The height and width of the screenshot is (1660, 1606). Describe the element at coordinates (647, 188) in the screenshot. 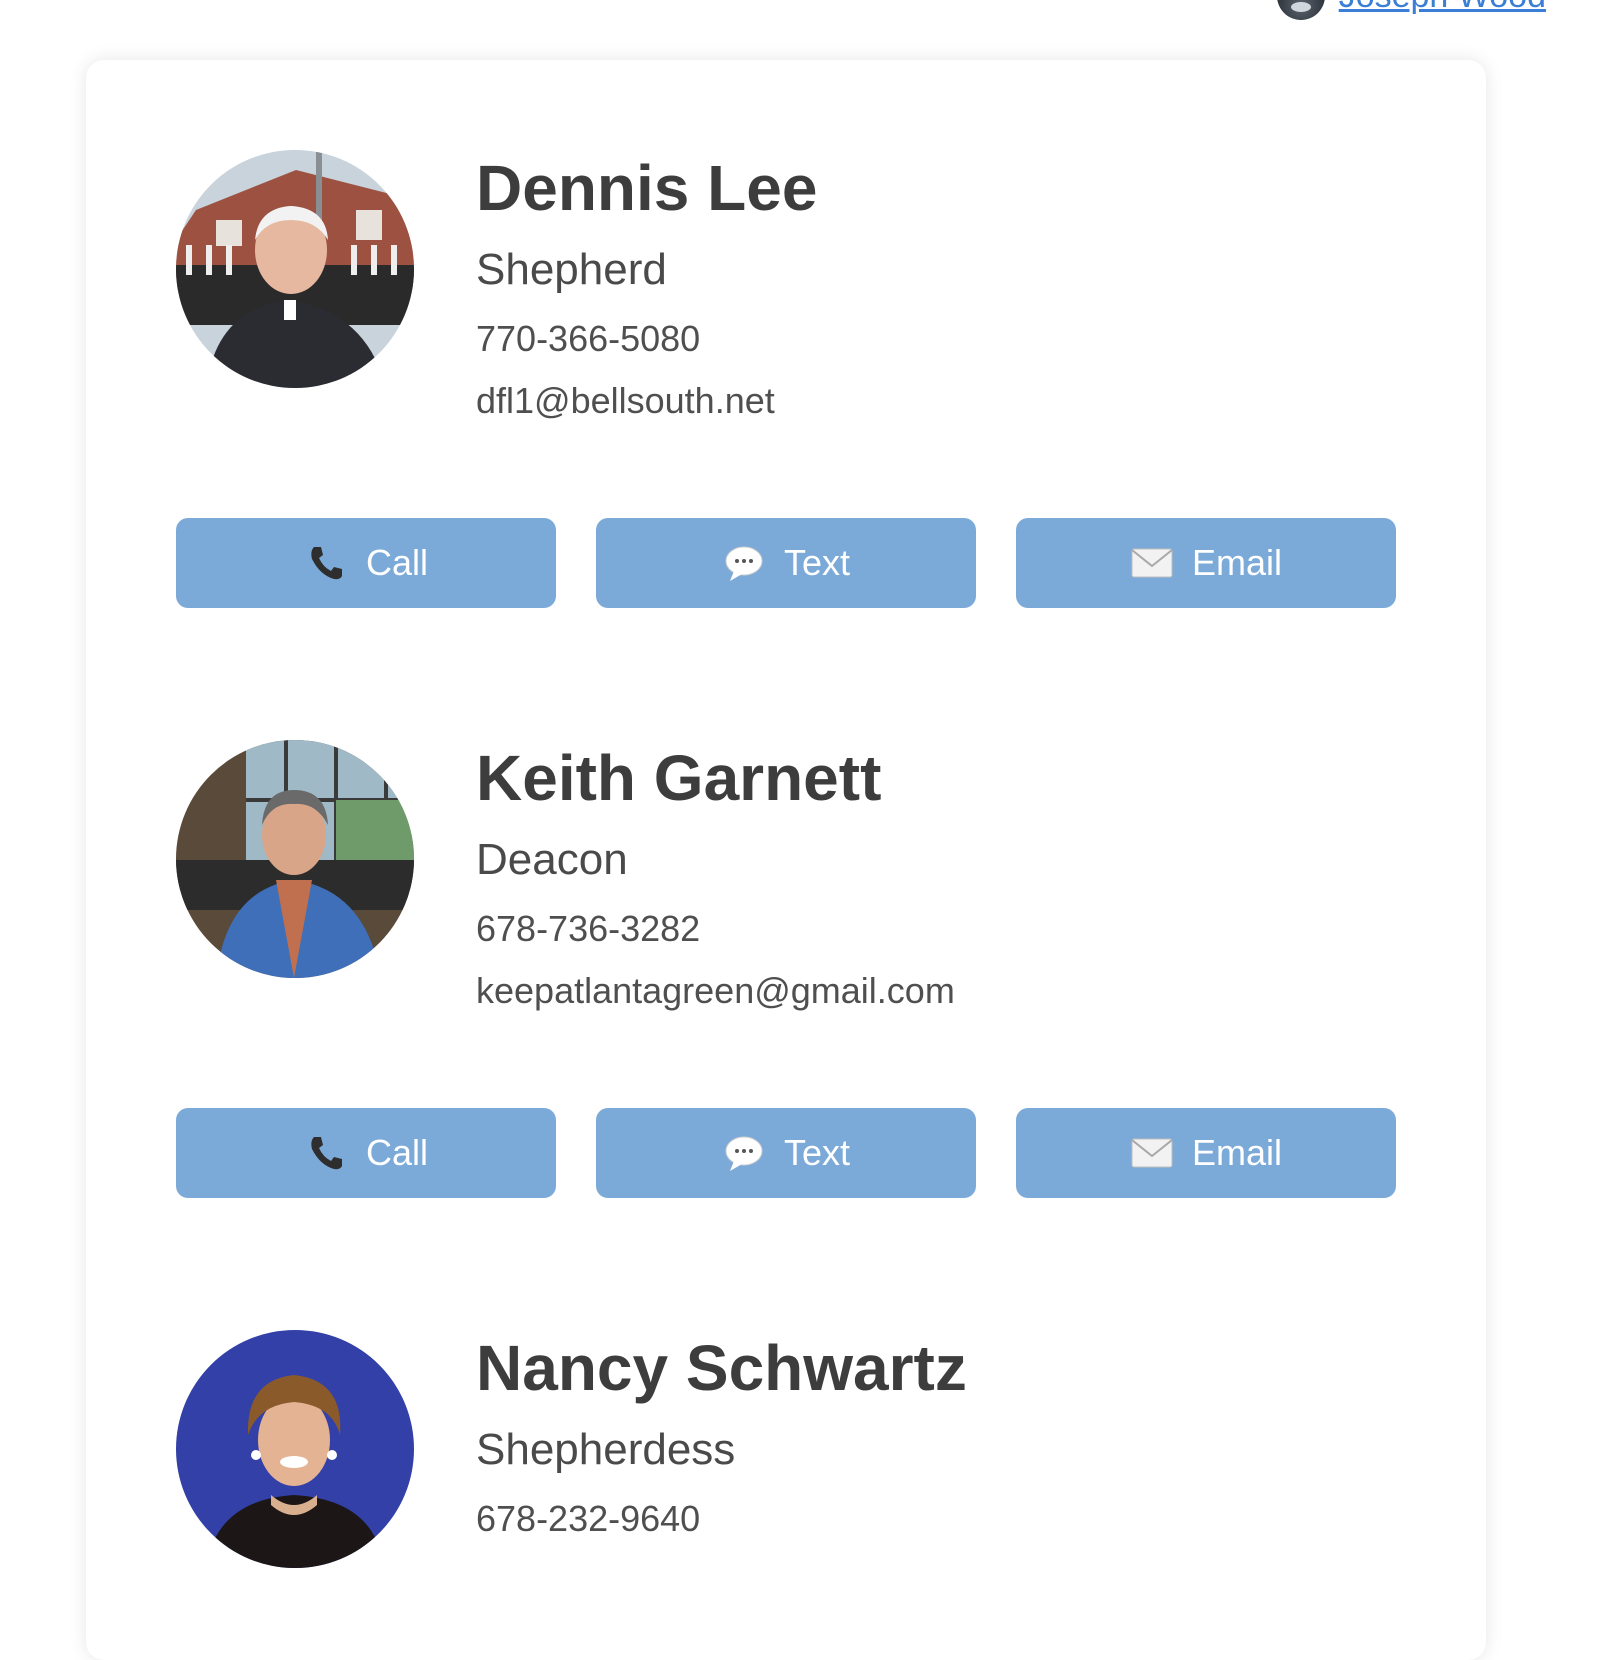

I see `contact-name: Dennis Lee` at that location.